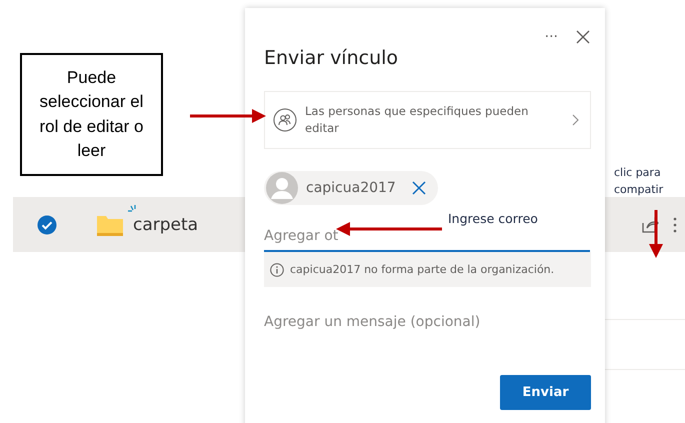 The height and width of the screenshot is (423, 685). Describe the element at coordinates (165, 224) in the screenshot. I see `file-name: carpeta` at that location.